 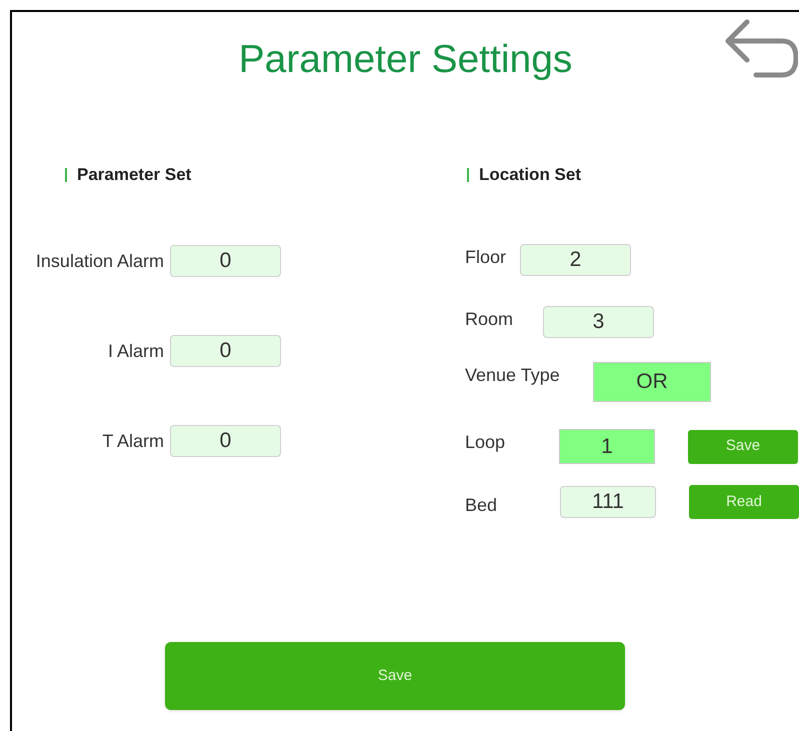 What do you see at coordinates (405, 60) in the screenshot?
I see `page-title: Parameter Settings` at bounding box center [405, 60].